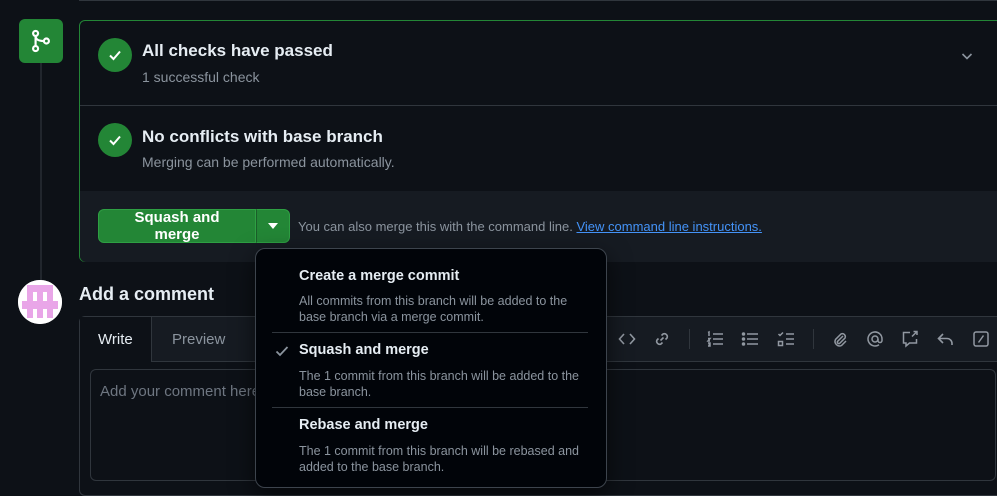  Describe the element at coordinates (116, 339) in the screenshot. I see `tab-write: Write` at that location.